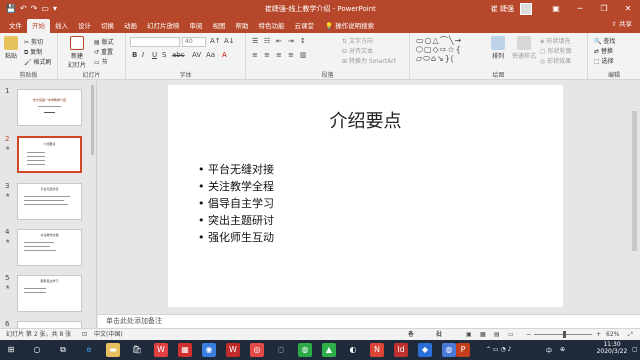 Image resolution: width=640 pixels, height=360 pixels. What do you see at coordinates (33, 41) in the screenshot?
I see `cut-button: ✂ 剪切` at bounding box center [33, 41].